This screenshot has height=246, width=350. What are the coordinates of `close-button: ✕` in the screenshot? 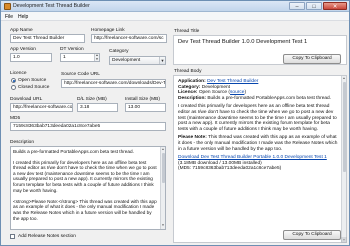 It's located at (335, 6).